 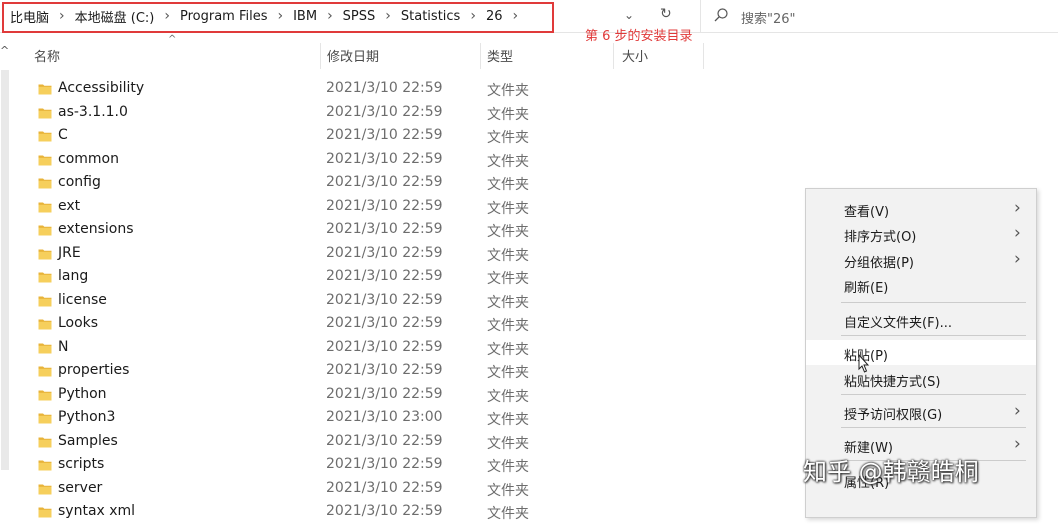 What do you see at coordinates (290, 113) in the screenshot?
I see `table-row: as-3.1.1.0 2021/3/10 22:59 文件夹` at bounding box center [290, 113].